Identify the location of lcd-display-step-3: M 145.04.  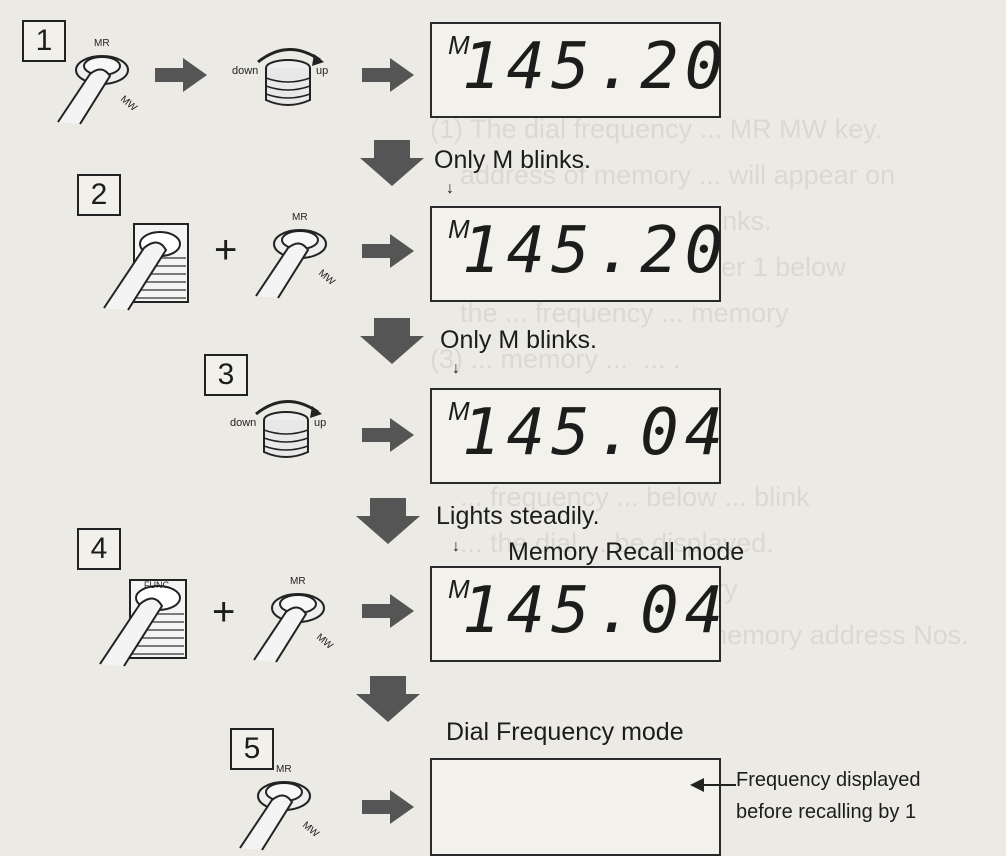
(576, 436).